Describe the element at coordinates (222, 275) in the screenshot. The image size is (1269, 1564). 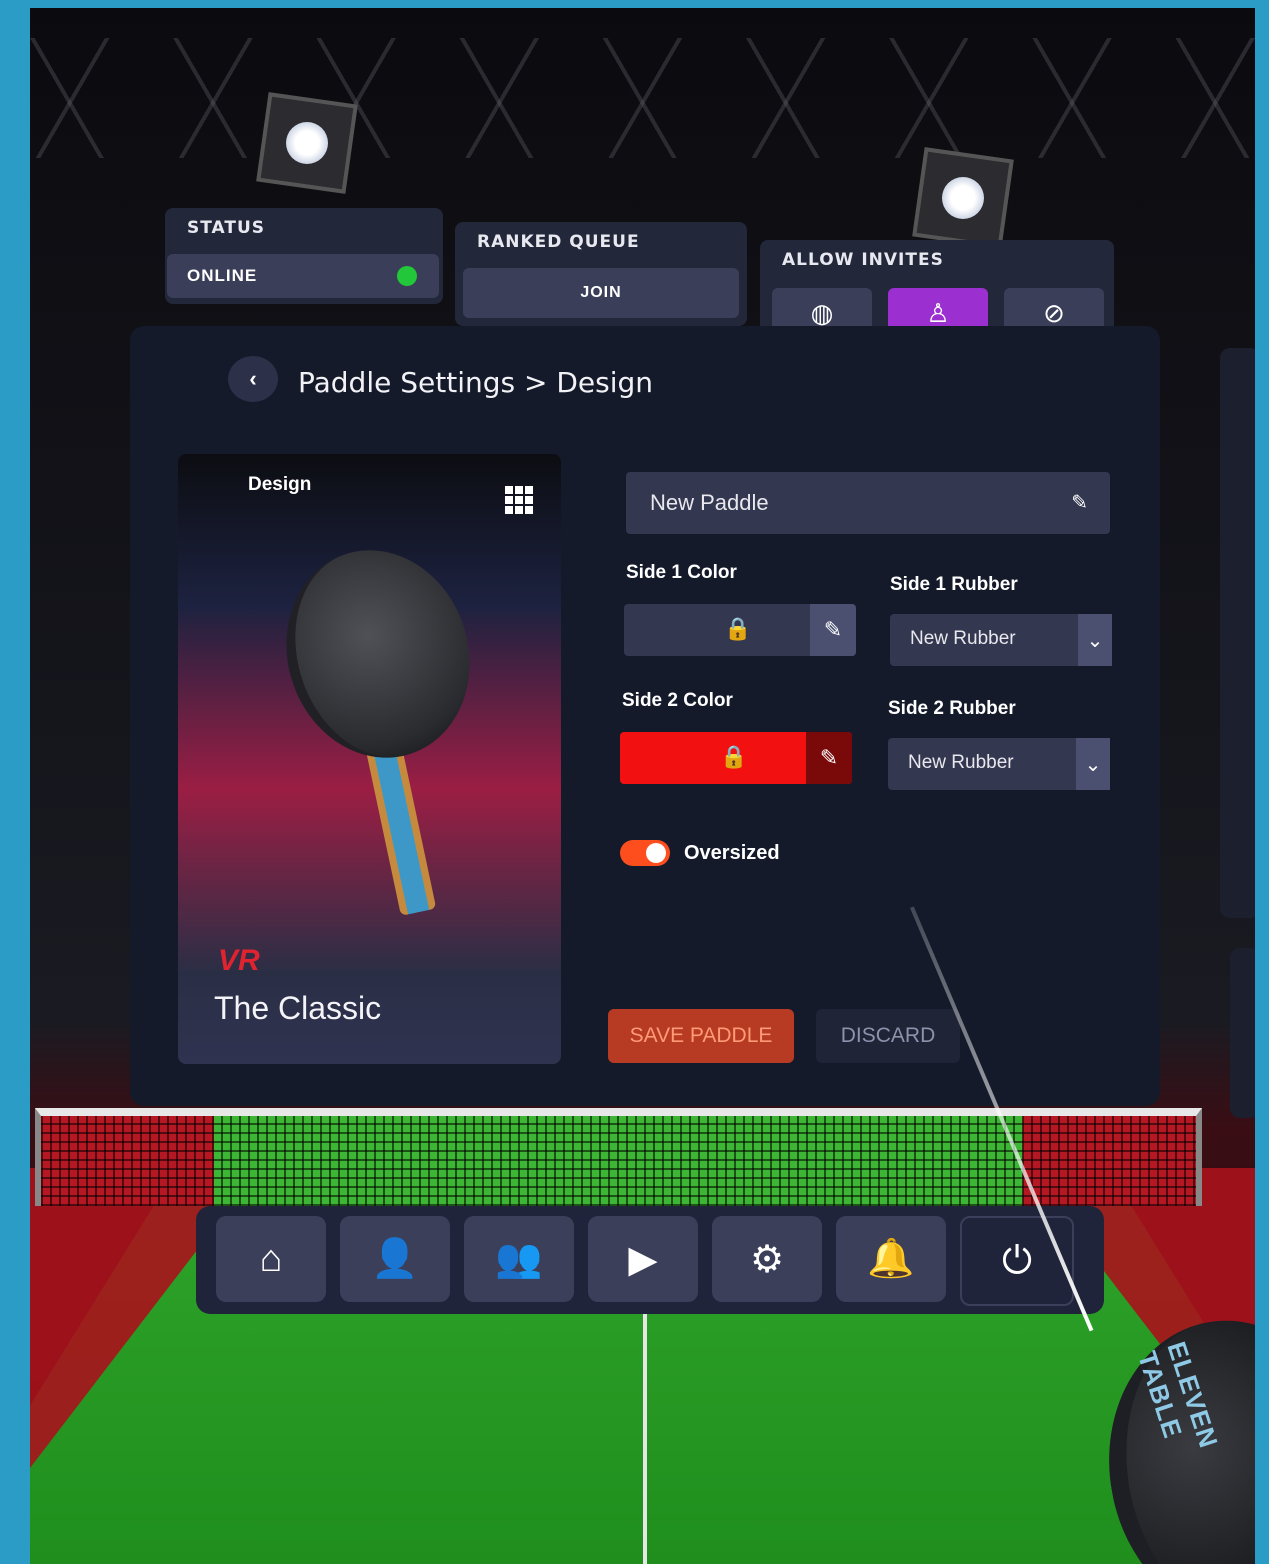
I see `status-value: ONLINE` at that location.